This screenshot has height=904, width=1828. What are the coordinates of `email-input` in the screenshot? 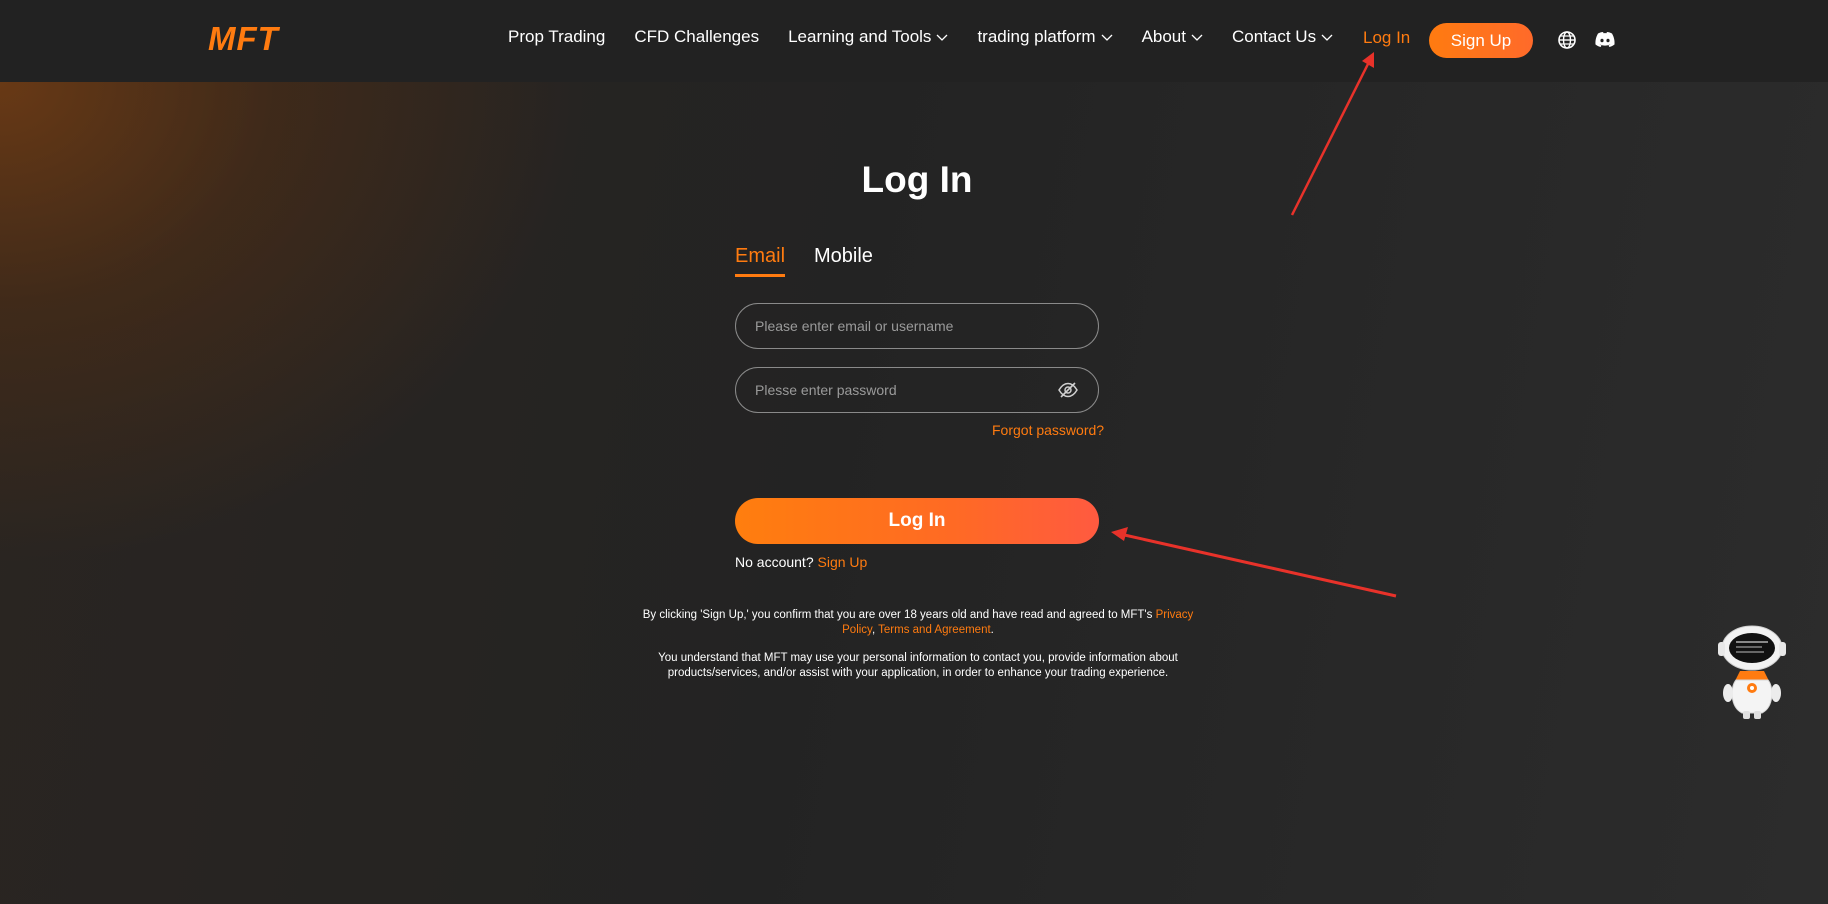 It's located at (917, 326).